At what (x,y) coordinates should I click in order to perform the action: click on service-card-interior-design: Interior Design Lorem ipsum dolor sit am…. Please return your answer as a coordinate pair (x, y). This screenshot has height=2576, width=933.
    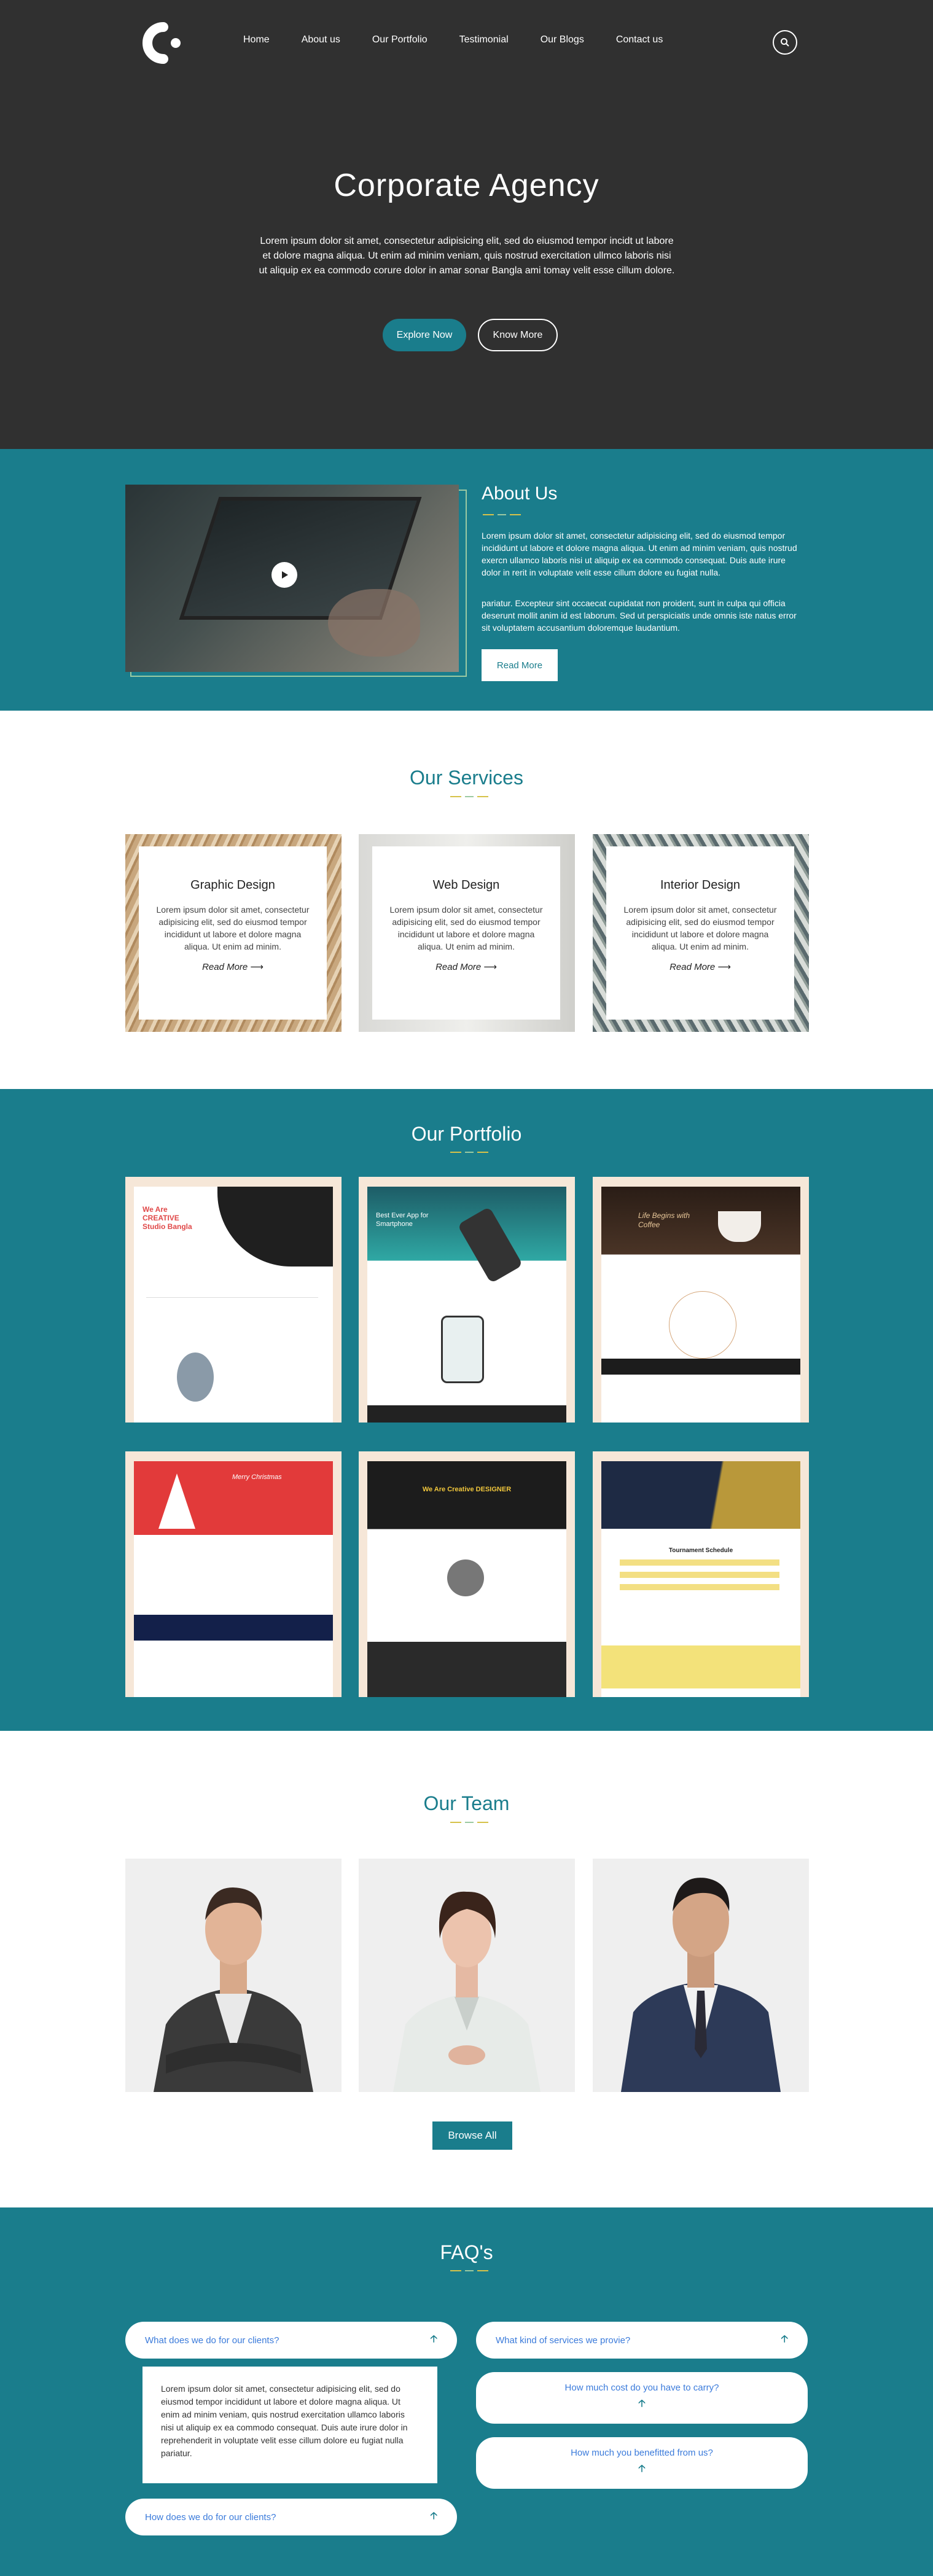
    Looking at the image, I should click on (701, 933).